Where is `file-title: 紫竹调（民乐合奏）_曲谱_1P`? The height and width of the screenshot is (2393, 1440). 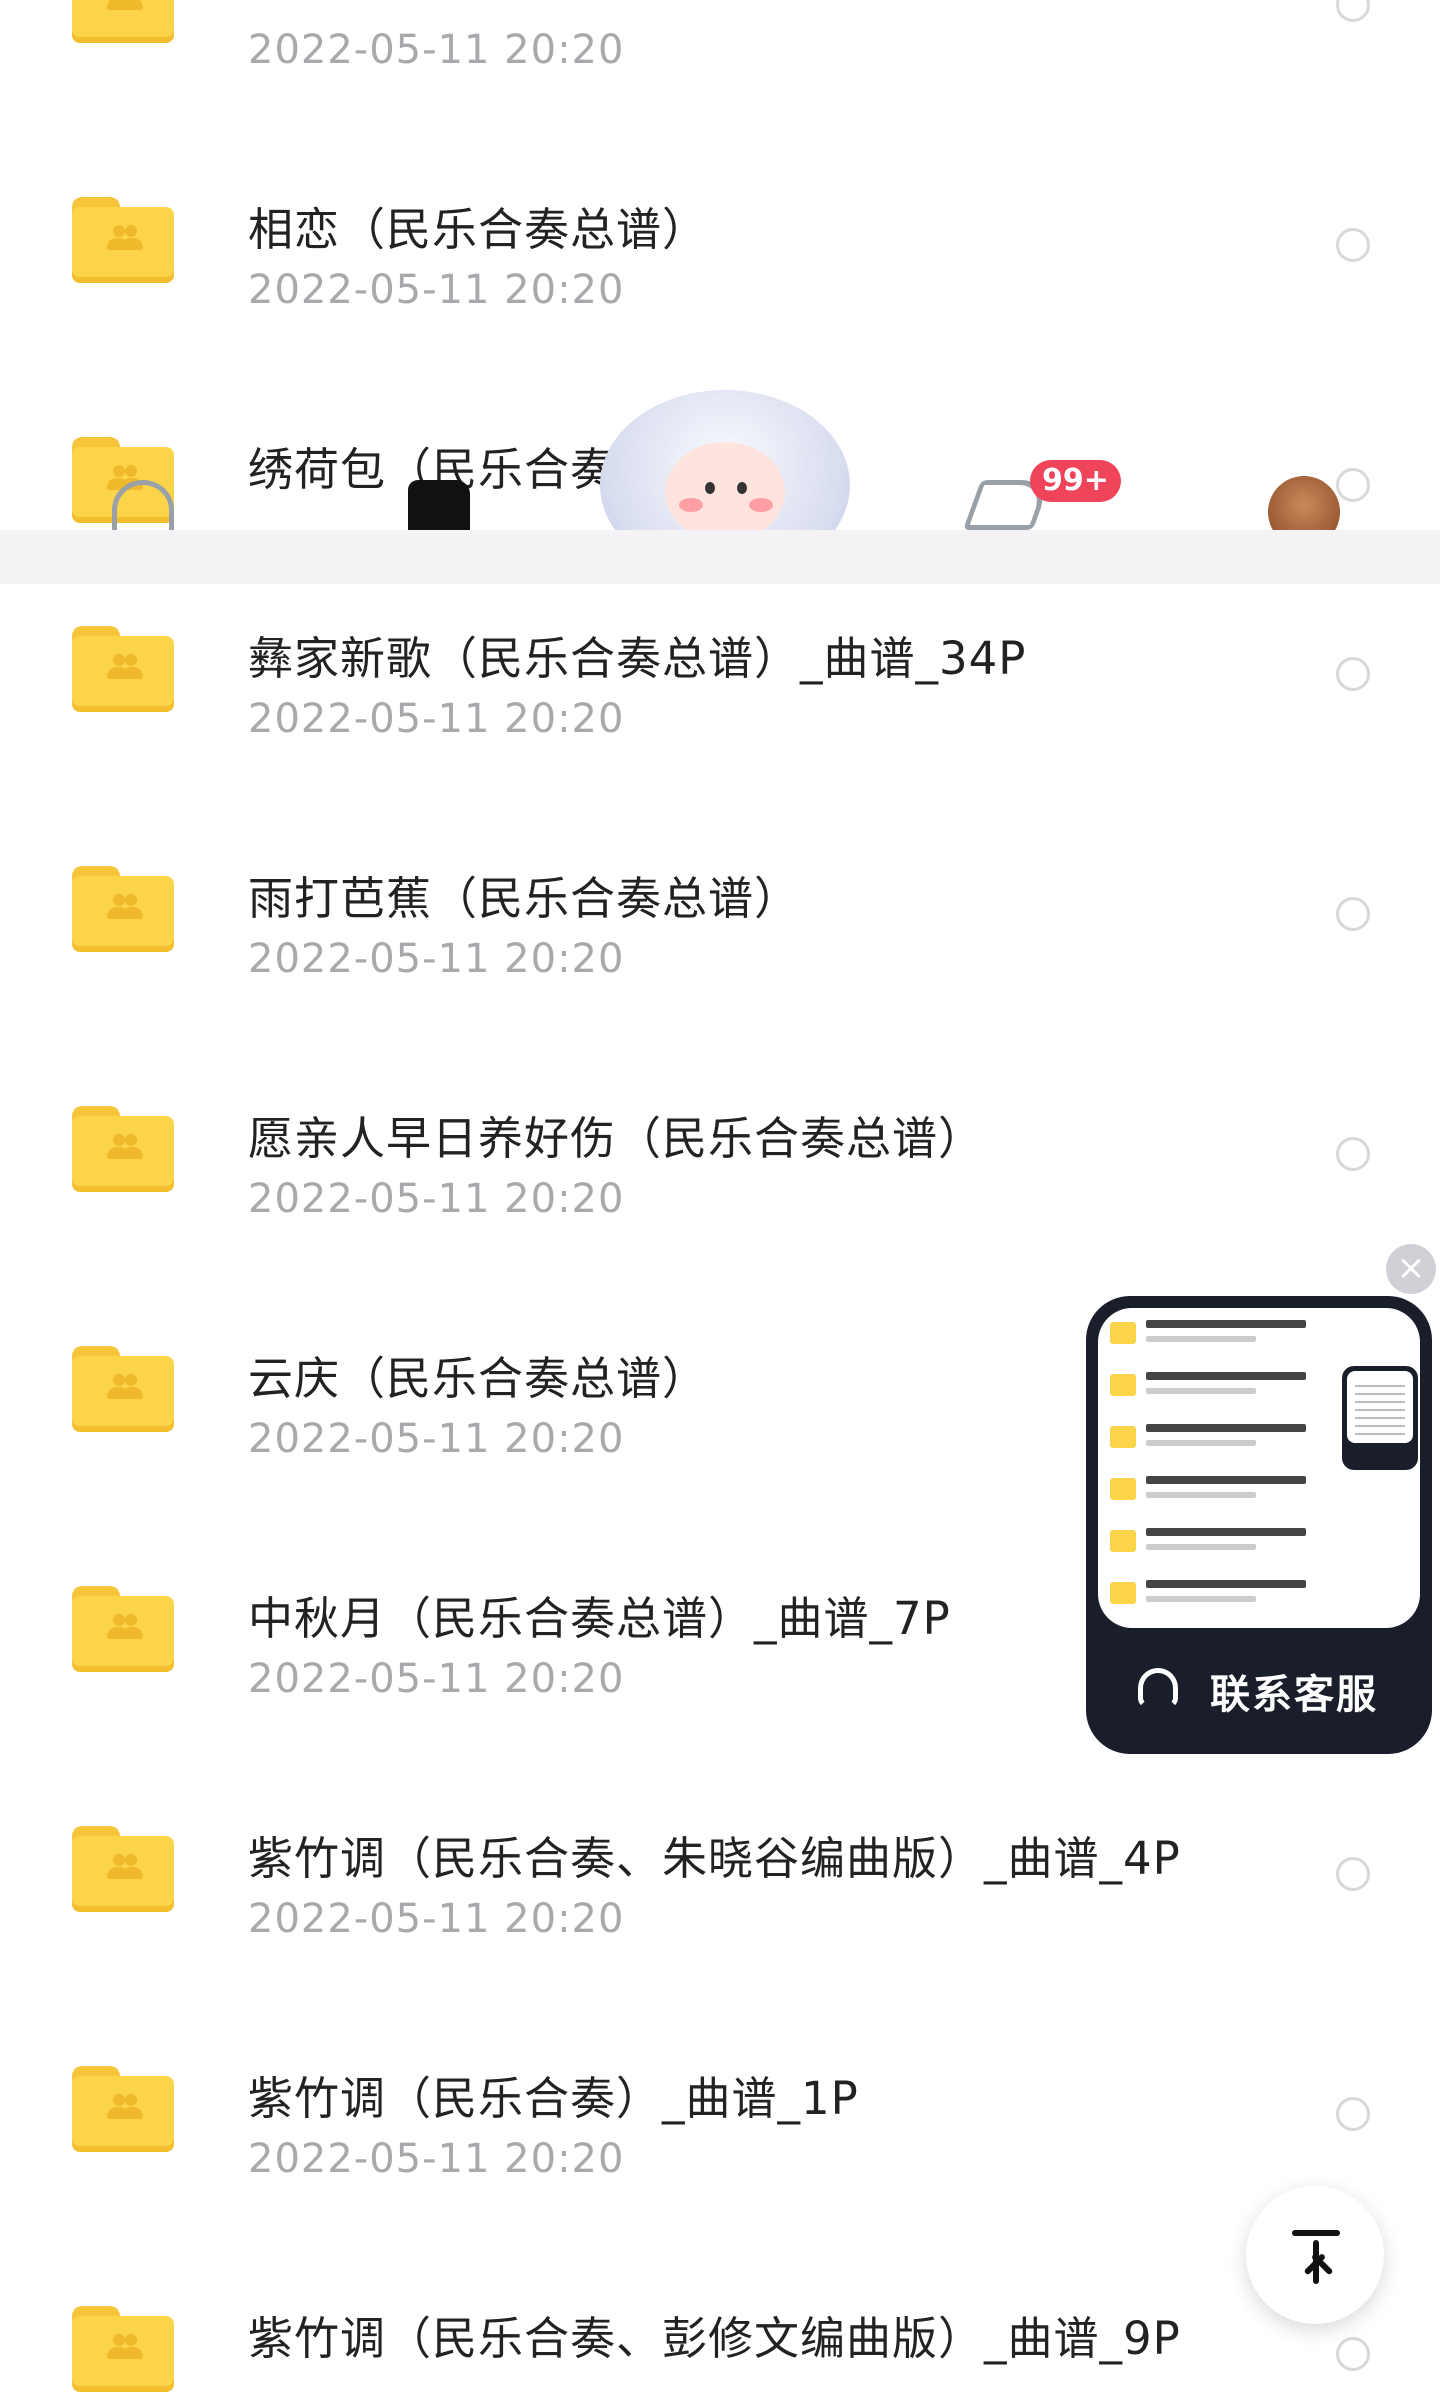
file-title: 紫竹调（民乐合奏）_曲谱_1P is located at coordinates (553, 2098).